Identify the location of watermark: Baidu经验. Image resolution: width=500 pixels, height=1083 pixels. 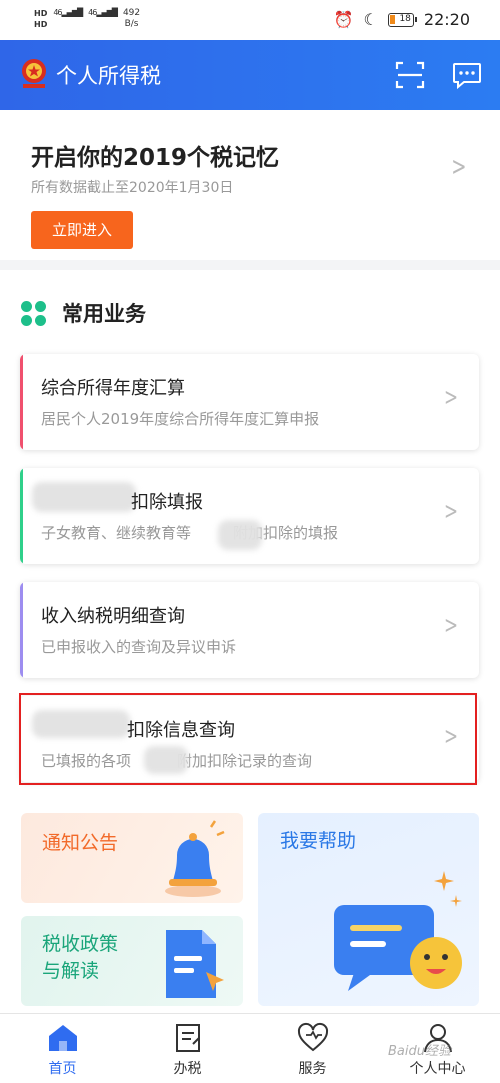
(419, 1051).